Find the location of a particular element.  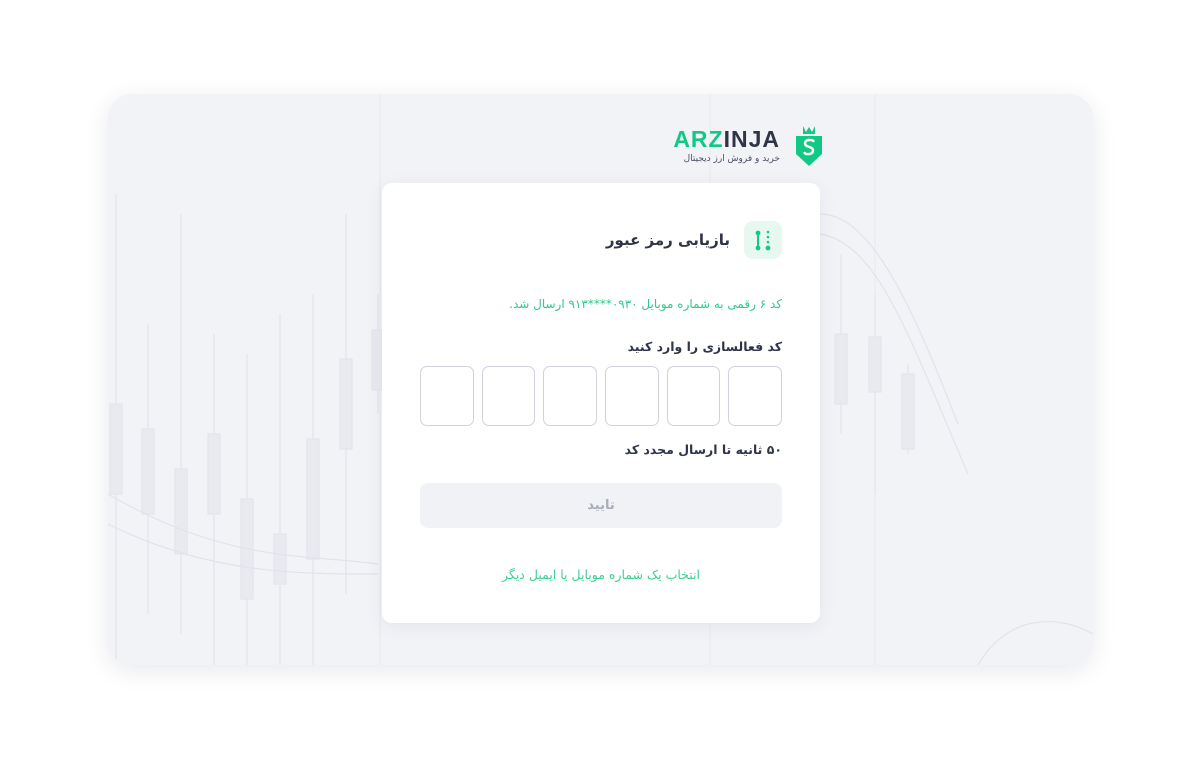

card-header: بازیابی رمز عبور is located at coordinates (694, 240).